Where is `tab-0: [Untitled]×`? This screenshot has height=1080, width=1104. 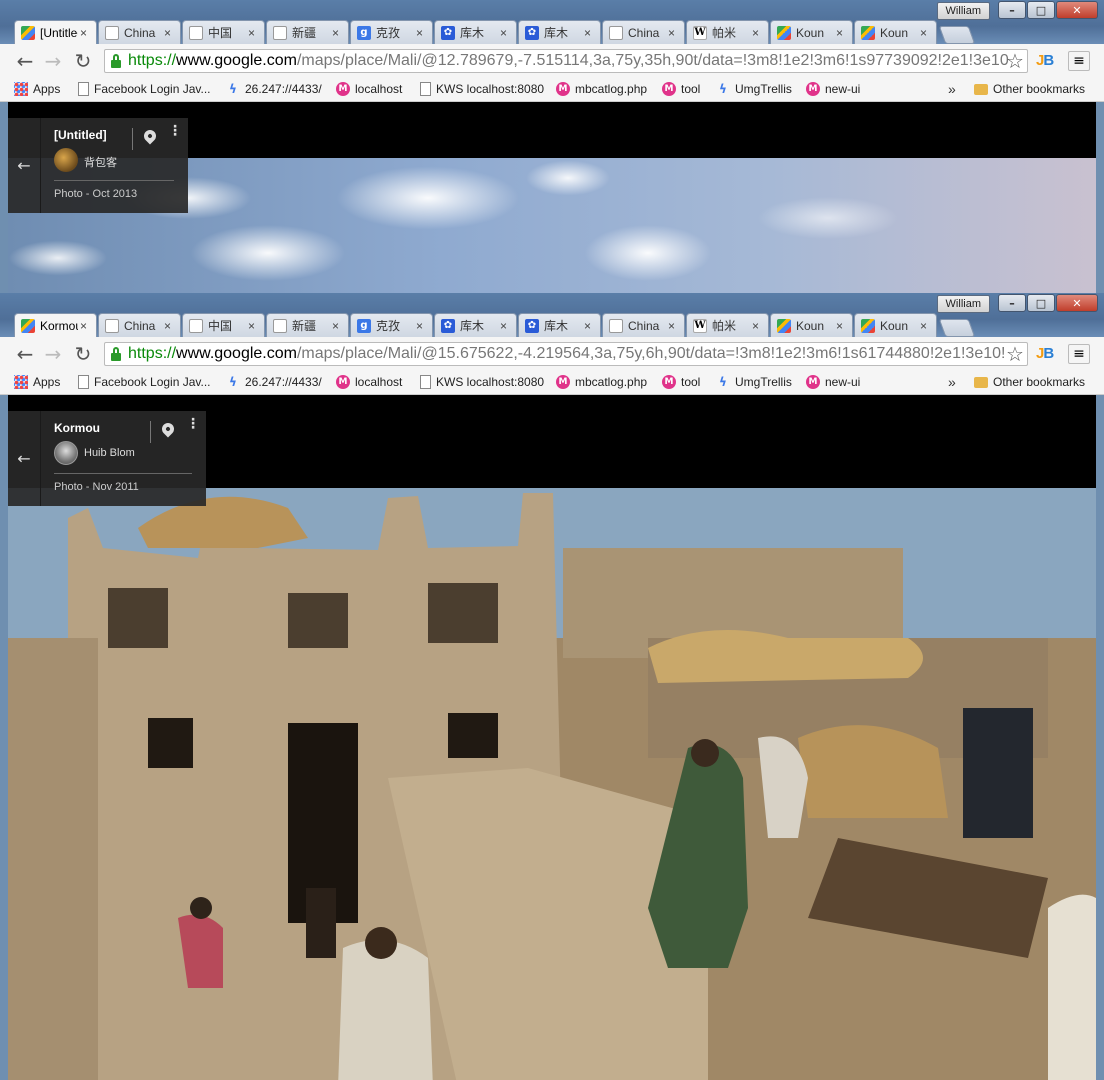 tab-0: [Untitled]× is located at coordinates (55, 32).